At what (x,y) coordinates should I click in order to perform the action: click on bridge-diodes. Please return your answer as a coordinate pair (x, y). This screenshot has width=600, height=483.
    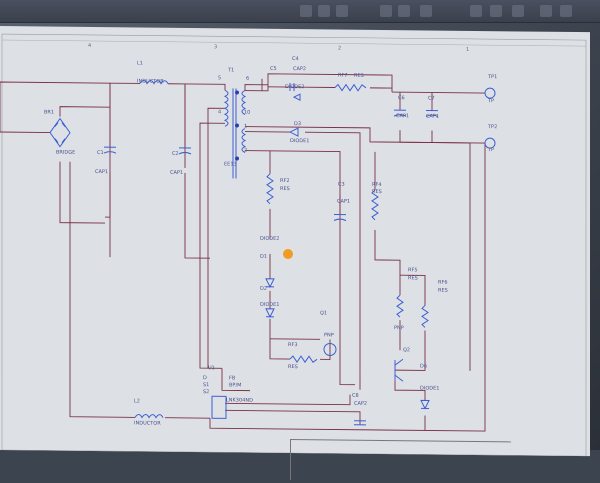
    Looking at the image, I should click on (60, 133).